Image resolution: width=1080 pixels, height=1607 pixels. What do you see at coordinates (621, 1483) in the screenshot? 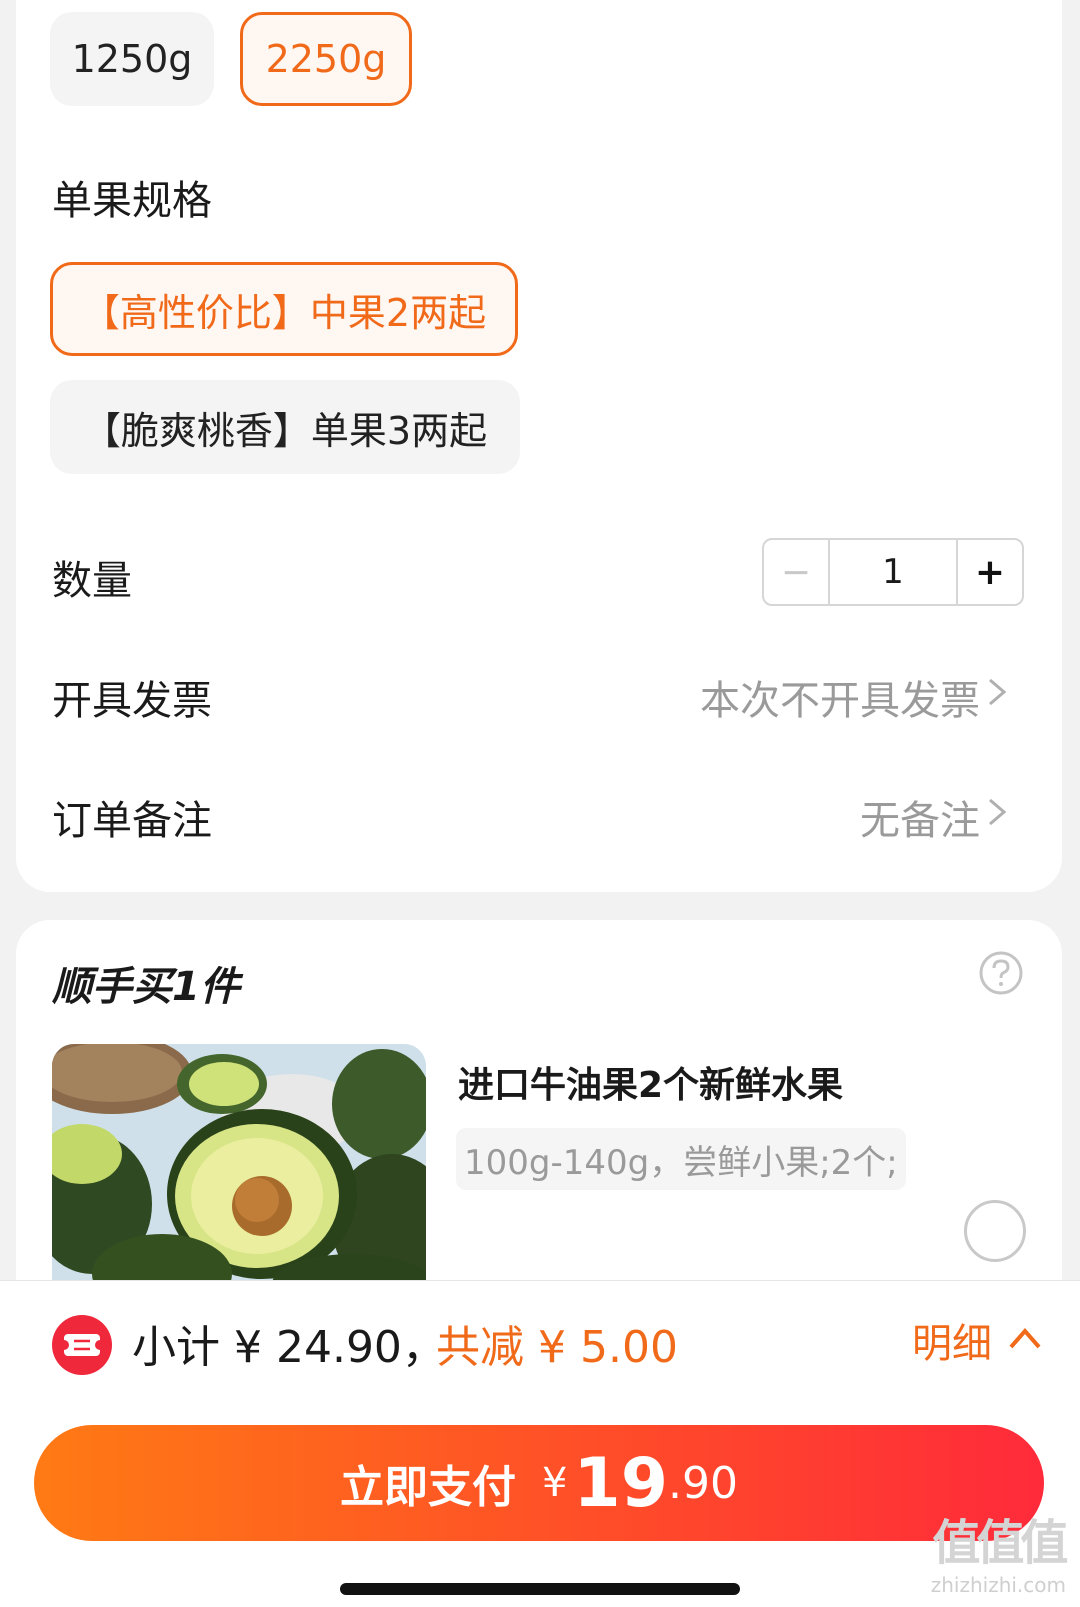
I see `pay-amount-integer: 19` at bounding box center [621, 1483].